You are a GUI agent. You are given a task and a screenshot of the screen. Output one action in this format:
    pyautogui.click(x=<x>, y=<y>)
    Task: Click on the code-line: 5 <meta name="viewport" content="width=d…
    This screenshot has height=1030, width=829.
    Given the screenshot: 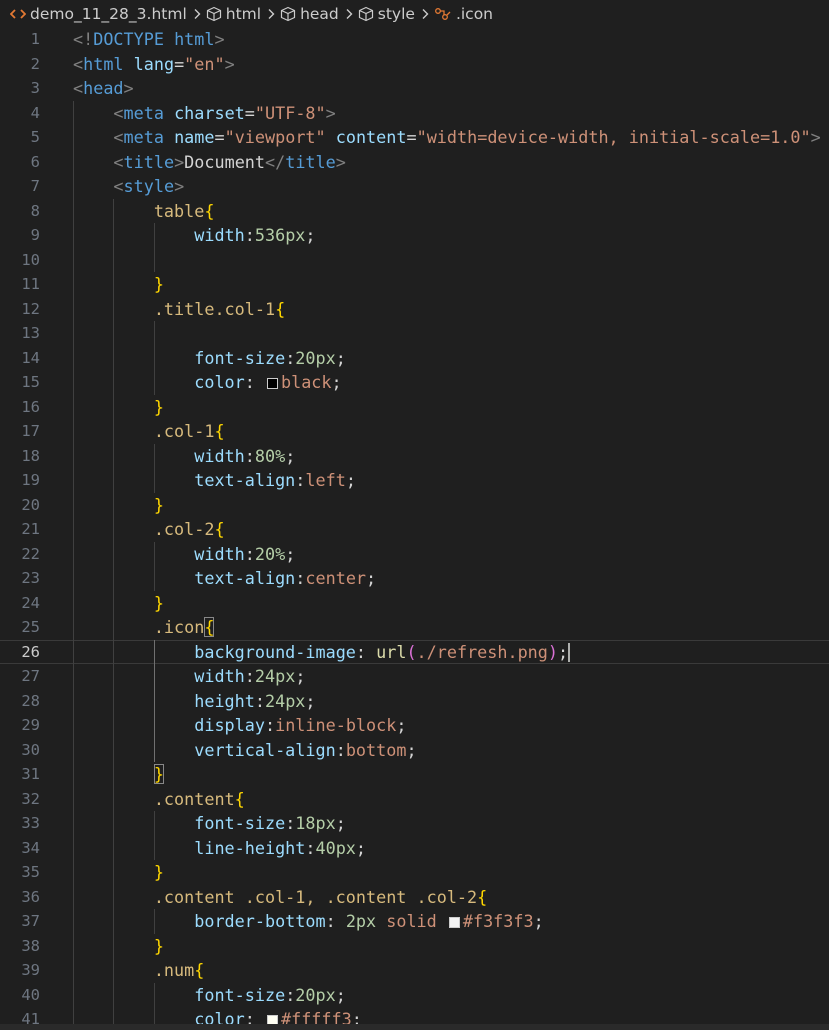 What is the action you would take?
    pyautogui.click(x=414, y=137)
    